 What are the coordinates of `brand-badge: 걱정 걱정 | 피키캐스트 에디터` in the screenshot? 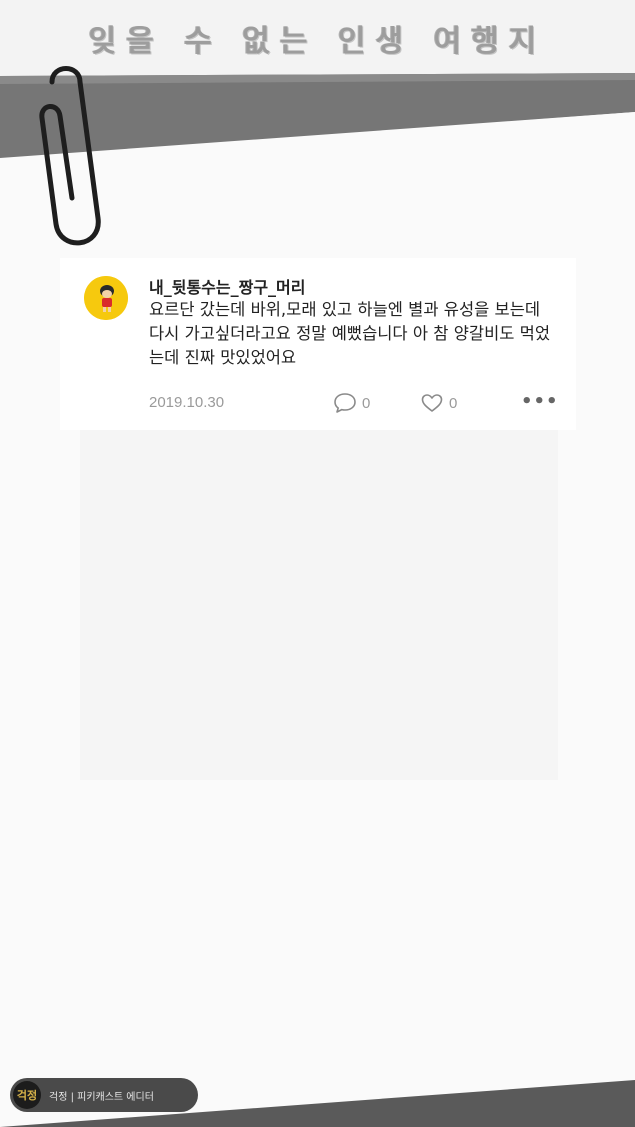 It's located at (104, 1095).